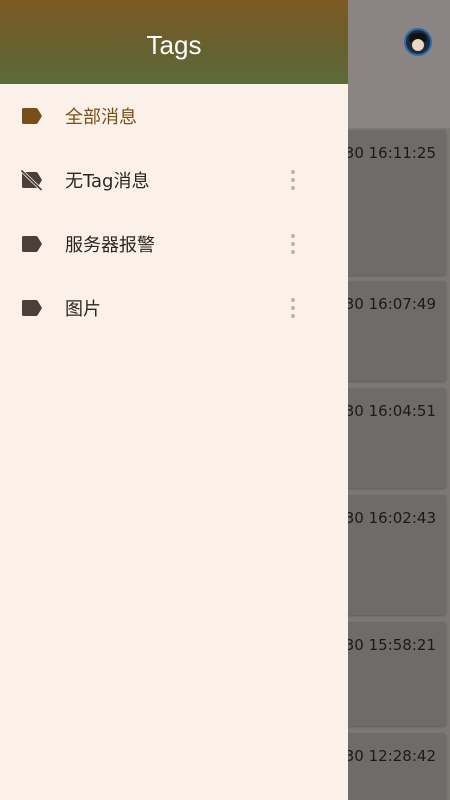  What do you see at coordinates (110, 245) in the screenshot?
I see `drawer-item-label: 服务器报警` at bounding box center [110, 245].